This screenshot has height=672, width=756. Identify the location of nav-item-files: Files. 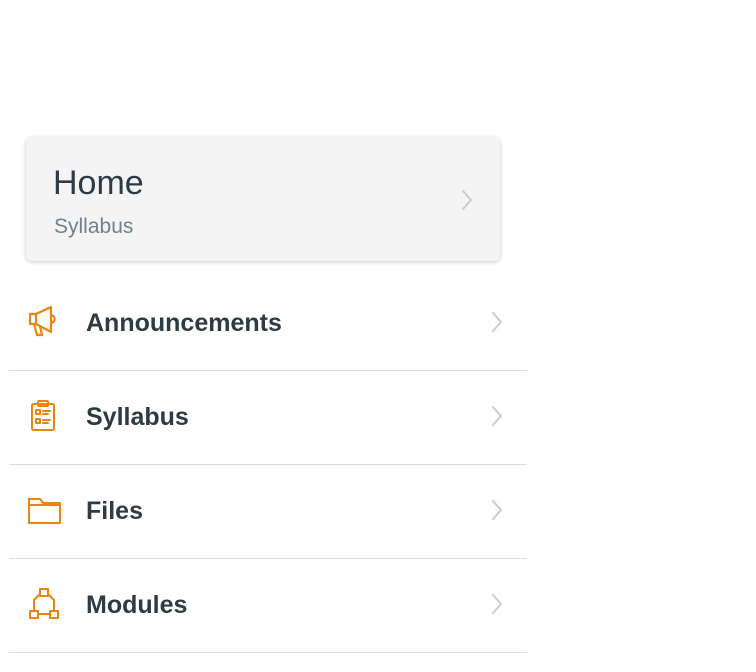
(268, 512).